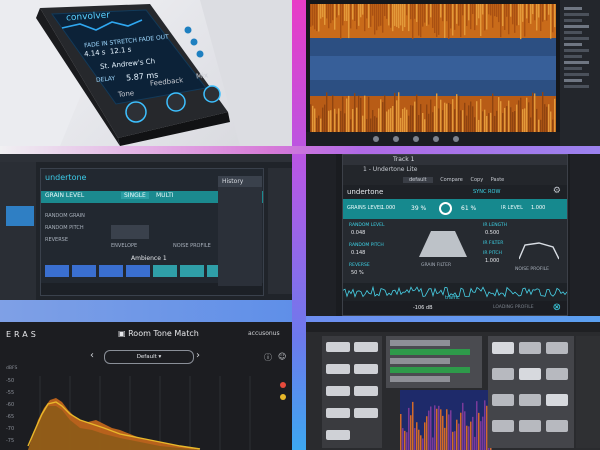  I want to click on hand-icon, so click(456, 139).